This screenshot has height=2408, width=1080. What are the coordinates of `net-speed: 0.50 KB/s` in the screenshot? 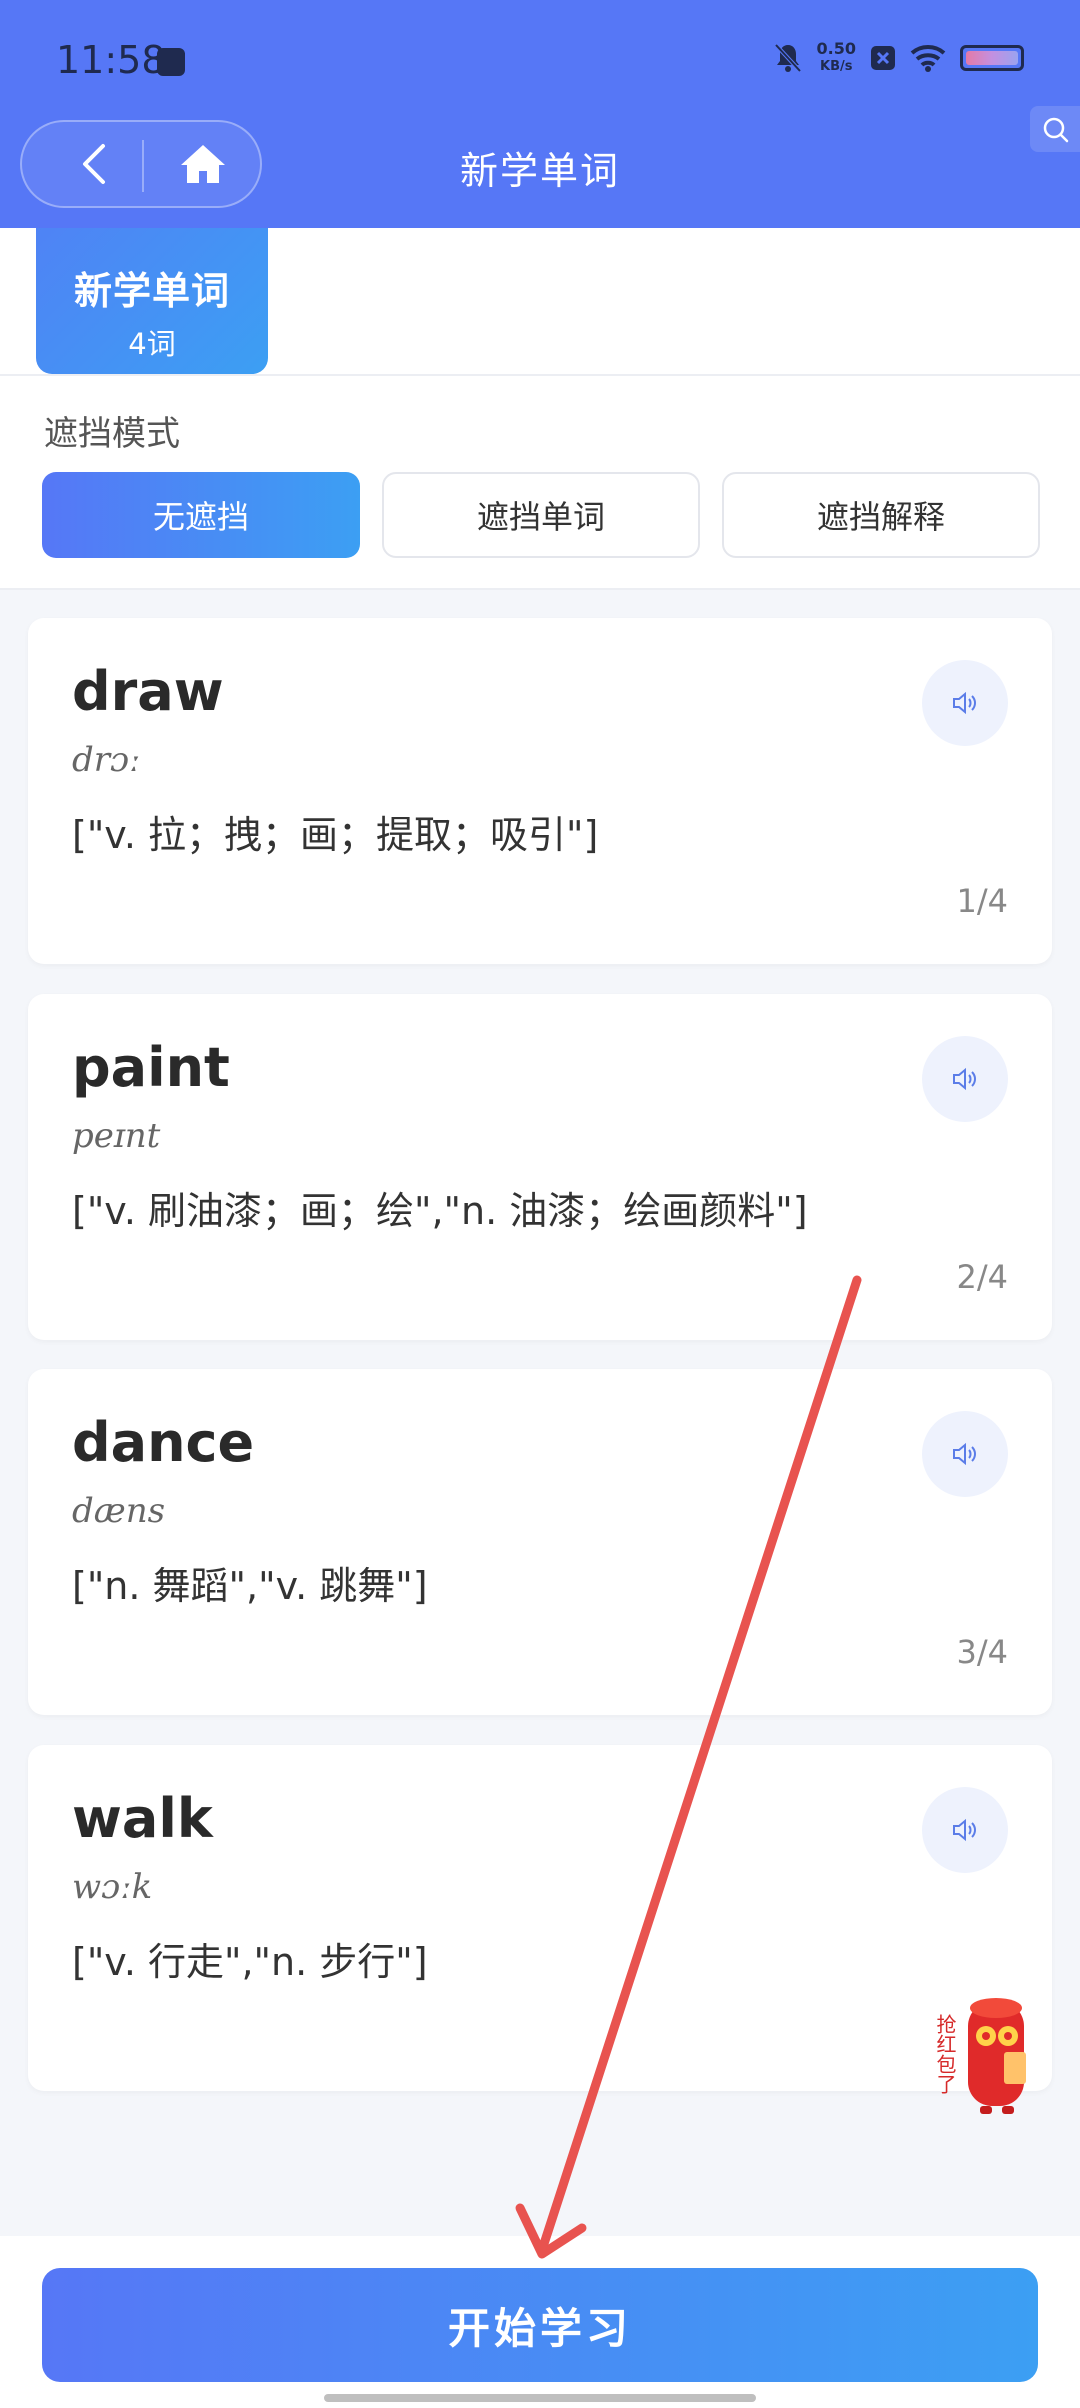 It's located at (836, 58).